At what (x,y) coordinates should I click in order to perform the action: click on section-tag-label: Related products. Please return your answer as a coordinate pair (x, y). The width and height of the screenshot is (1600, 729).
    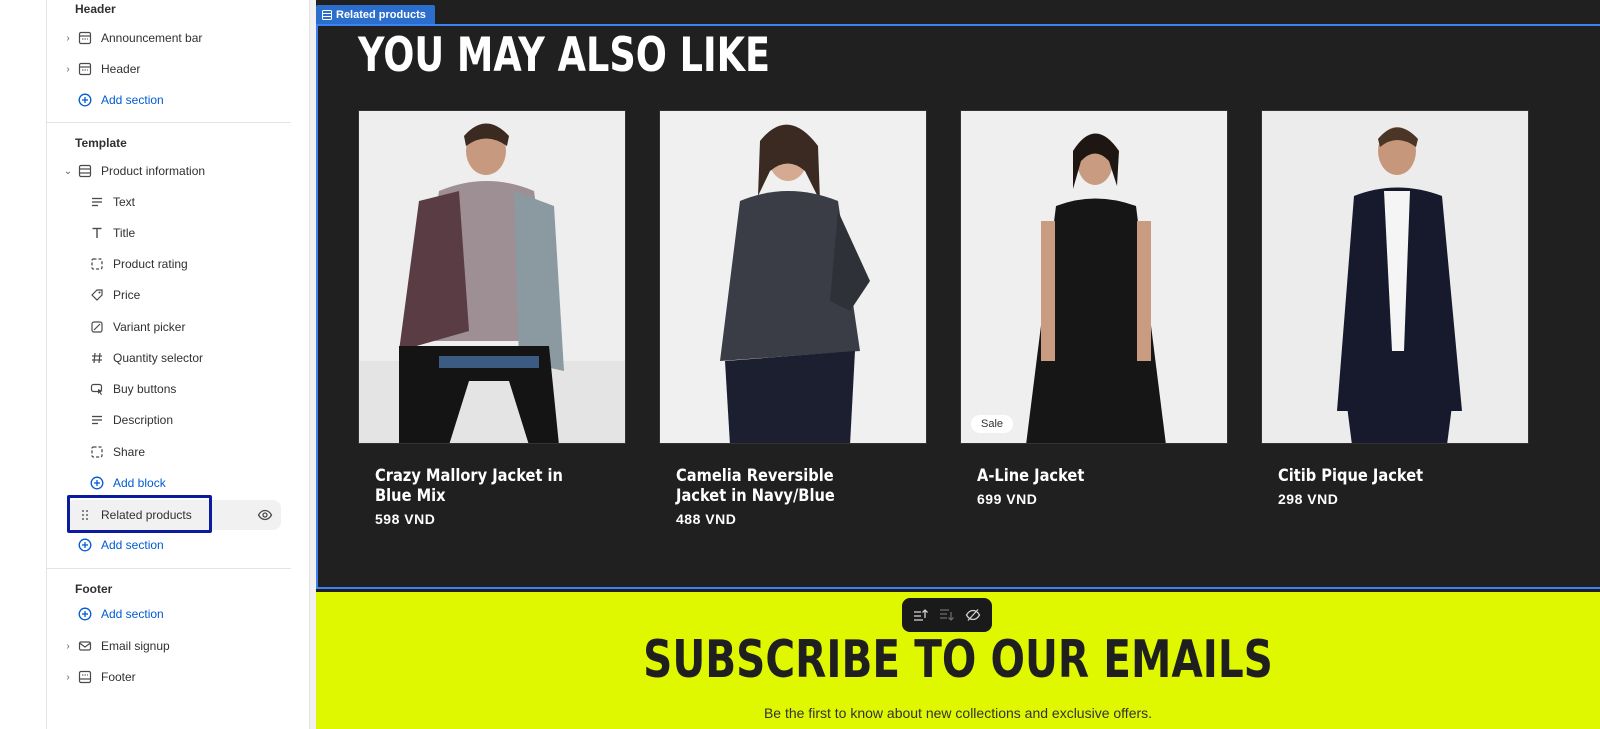
    Looking at the image, I should click on (381, 14).